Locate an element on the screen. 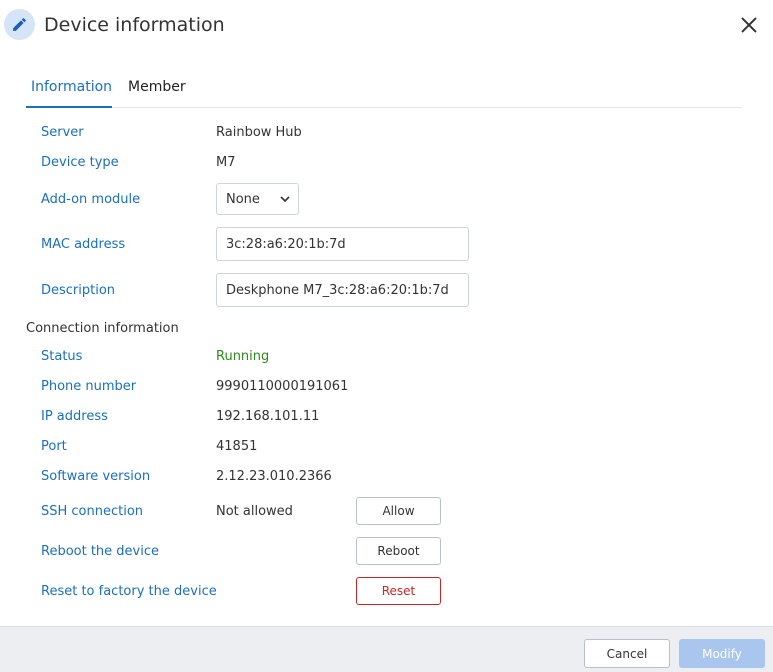  addon-module-select: None is located at coordinates (257, 199).